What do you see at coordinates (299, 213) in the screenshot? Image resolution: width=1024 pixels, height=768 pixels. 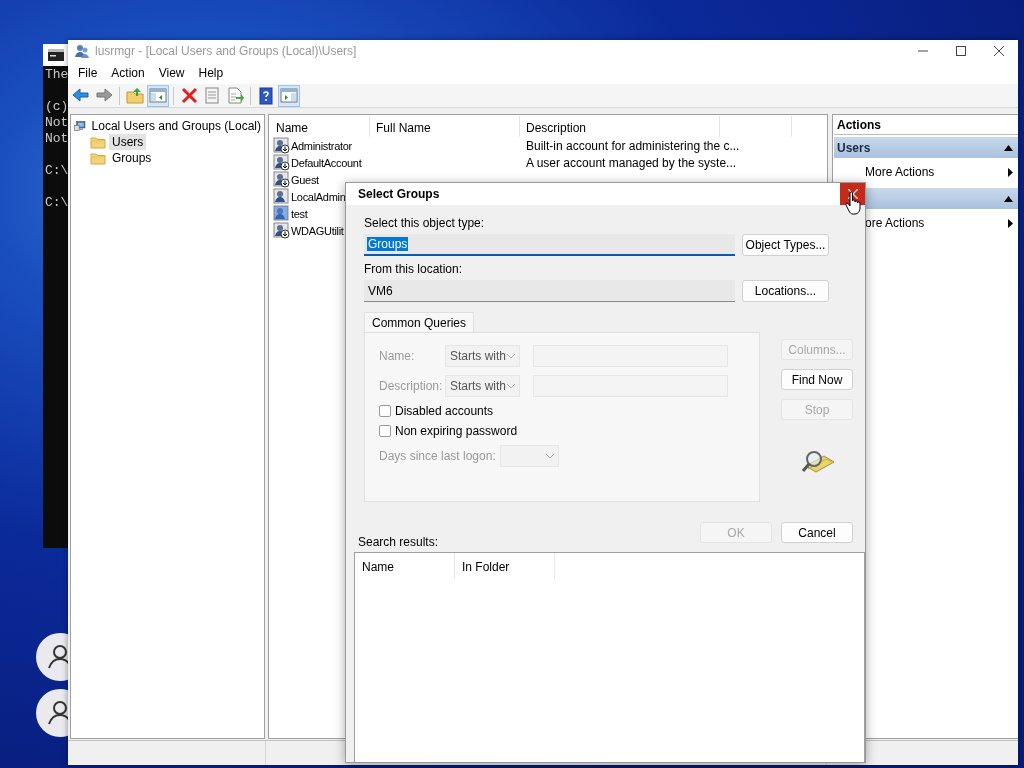 I see `user-name: test` at bounding box center [299, 213].